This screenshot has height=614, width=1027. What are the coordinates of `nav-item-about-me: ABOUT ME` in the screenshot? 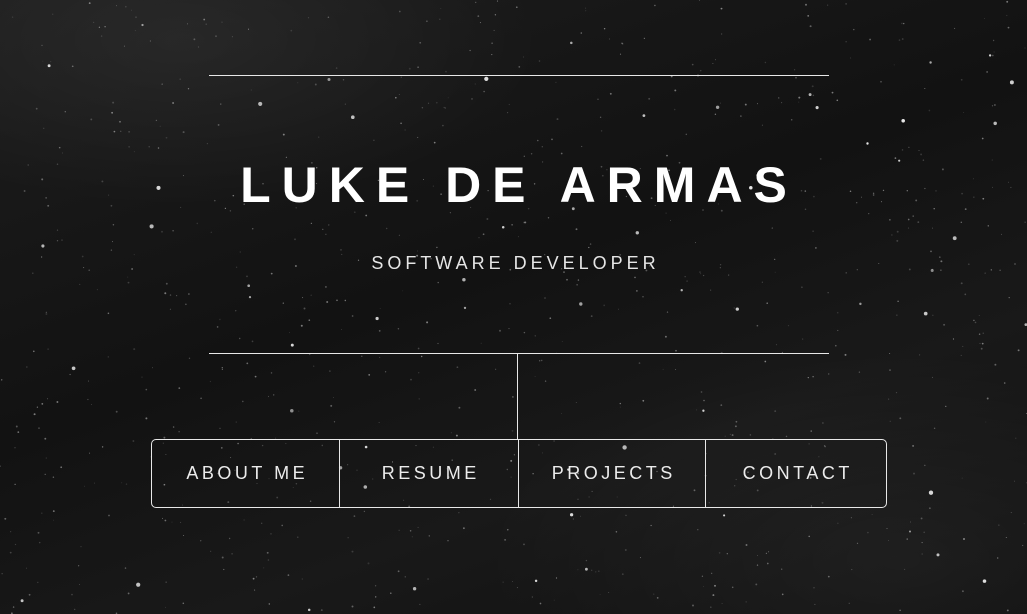 It's located at (245, 473).